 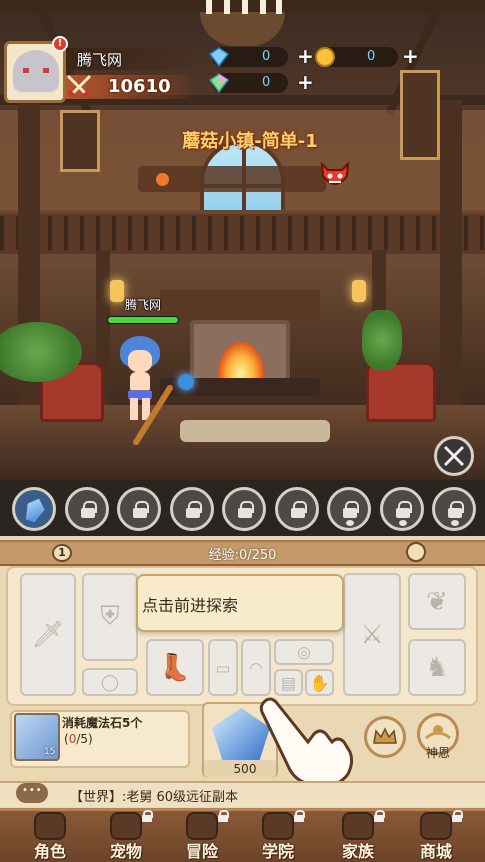 I want to click on nav-adventure: 冒险, so click(x=202, y=835).